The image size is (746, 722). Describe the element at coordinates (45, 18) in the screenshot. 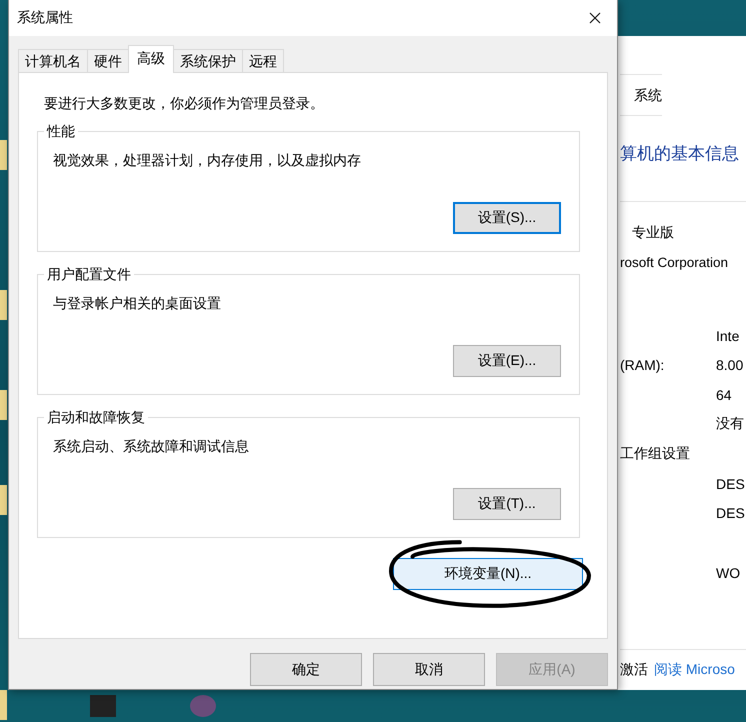

I see `window-title: 系统属性` at that location.